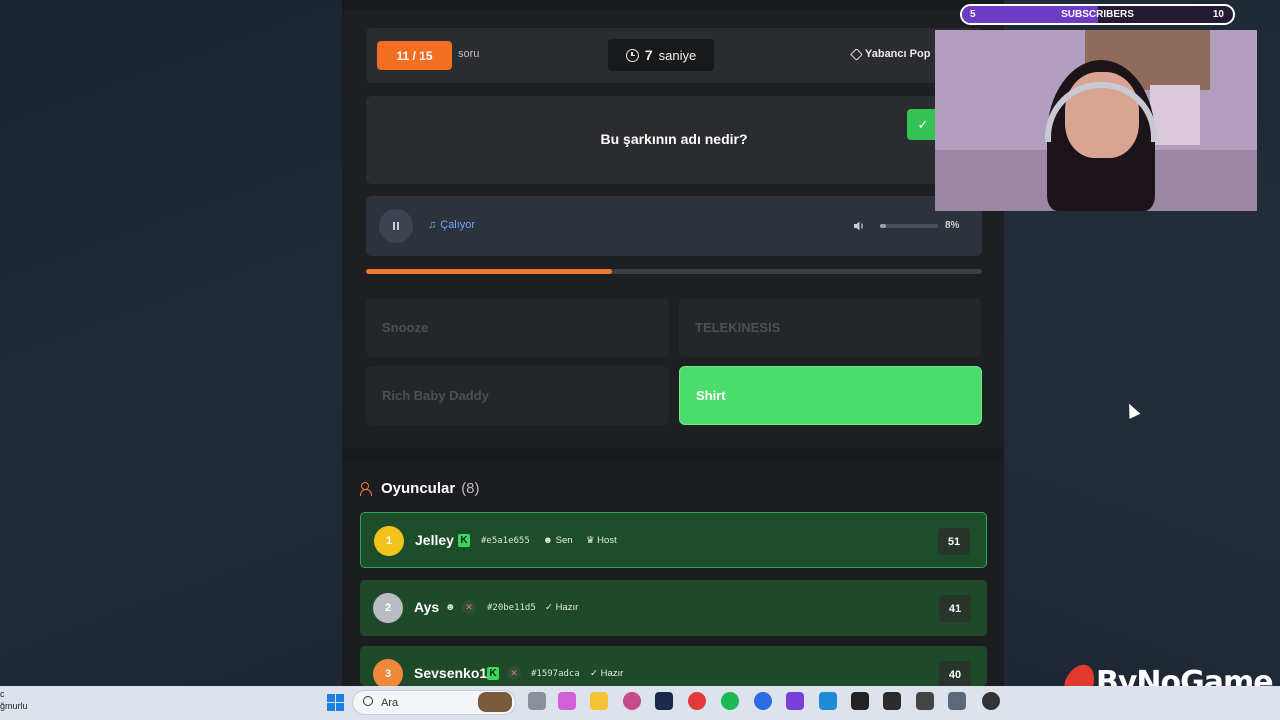 The image size is (1280, 720). I want to click on timer-value: 7, so click(648, 55).